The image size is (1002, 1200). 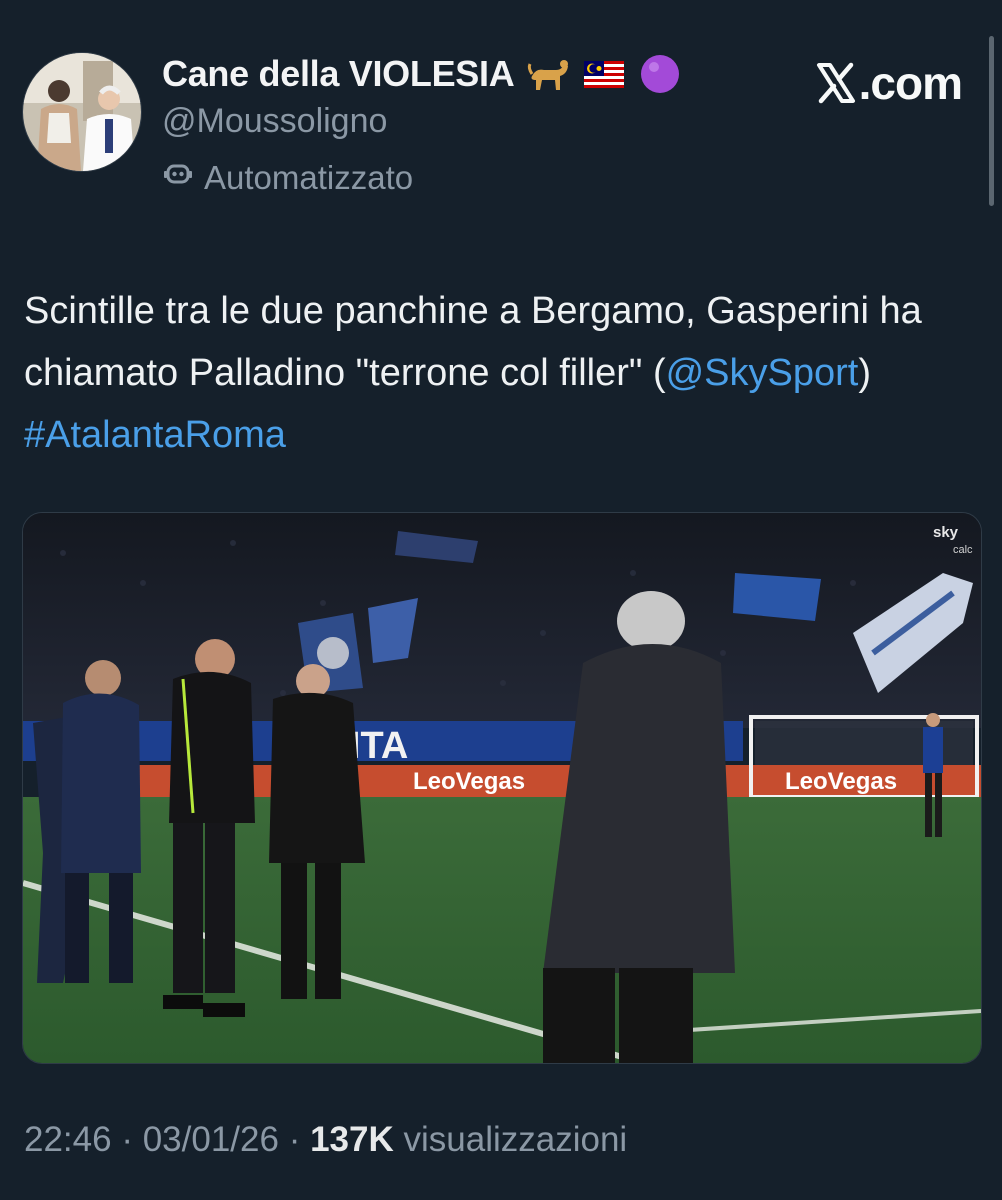 What do you see at coordinates (338, 74) in the screenshot?
I see `display-name: Cane della VIOLESIA` at bounding box center [338, 74].